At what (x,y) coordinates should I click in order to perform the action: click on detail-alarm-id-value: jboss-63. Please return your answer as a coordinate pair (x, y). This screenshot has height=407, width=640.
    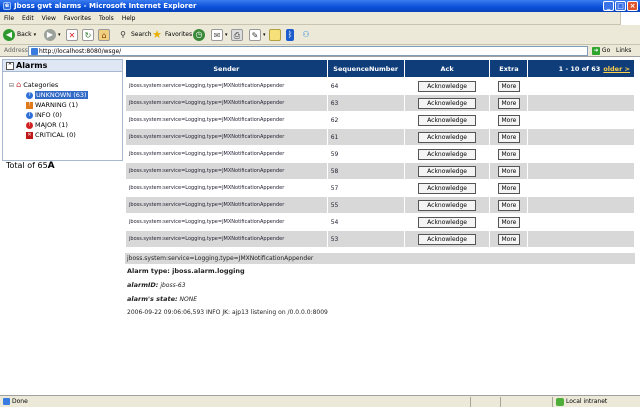
    Looking at the image, I should click on (173, 285).